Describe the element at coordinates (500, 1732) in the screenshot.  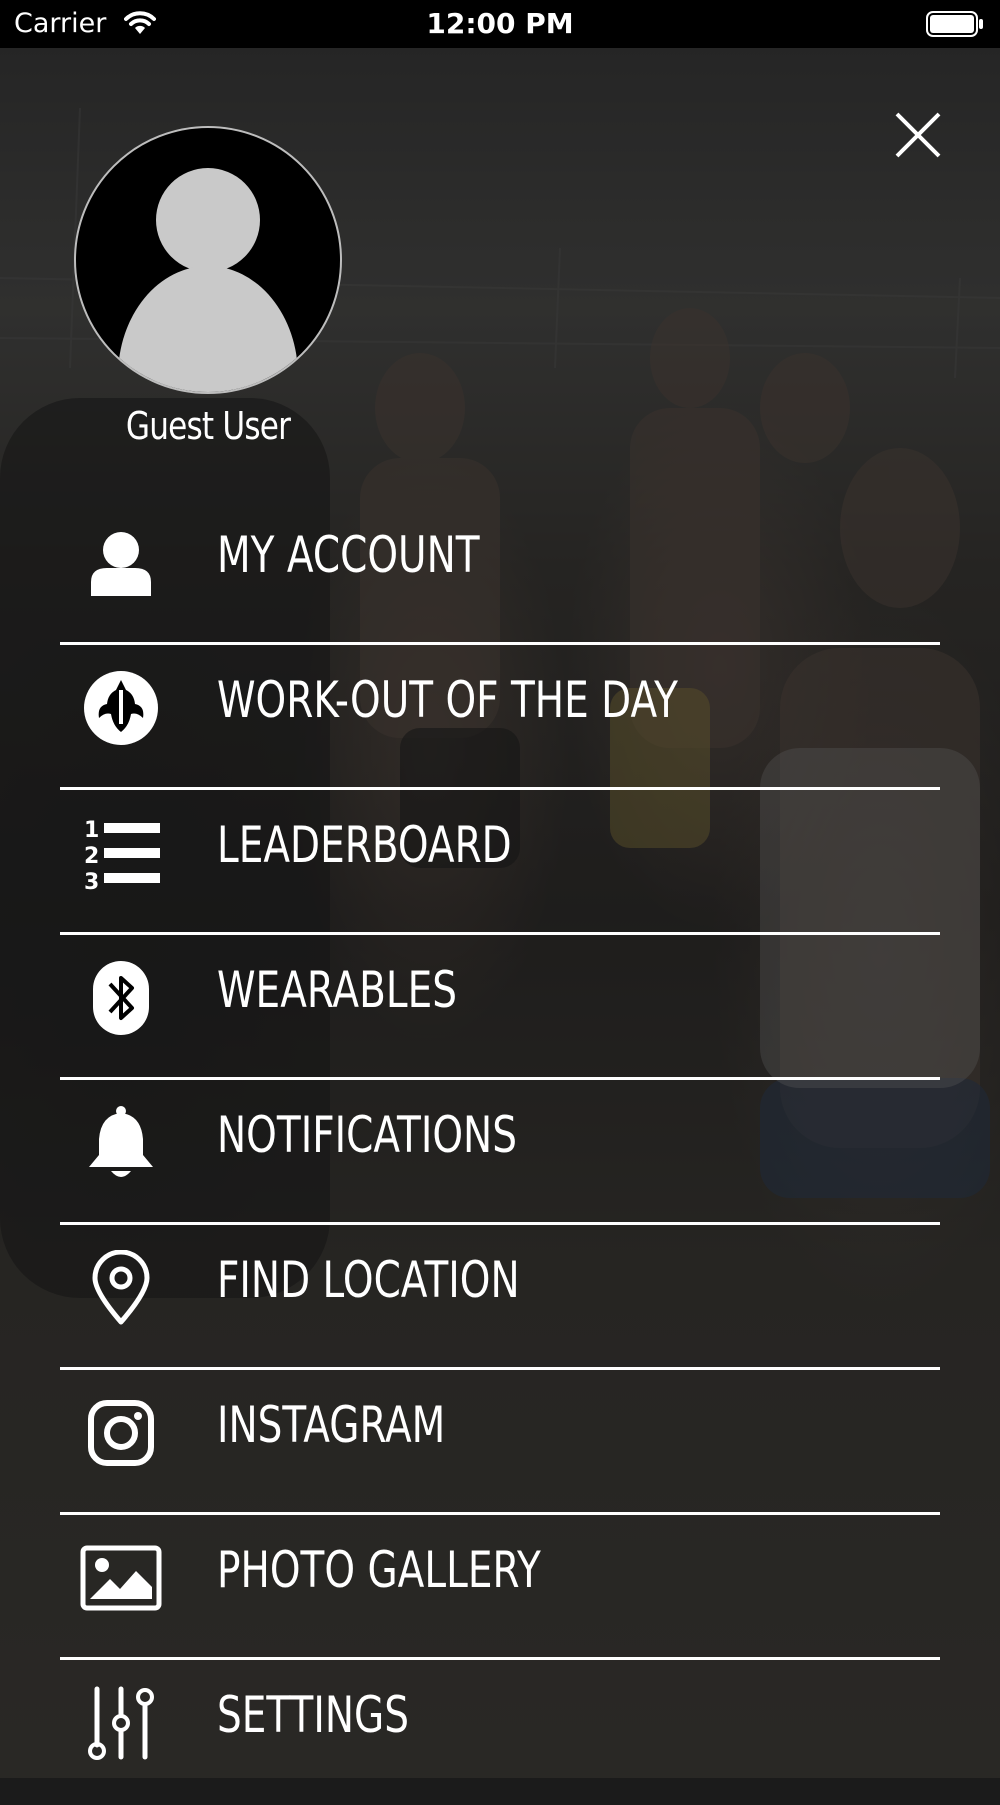
I see `menu-item-settings: SETTINGS` at that location.